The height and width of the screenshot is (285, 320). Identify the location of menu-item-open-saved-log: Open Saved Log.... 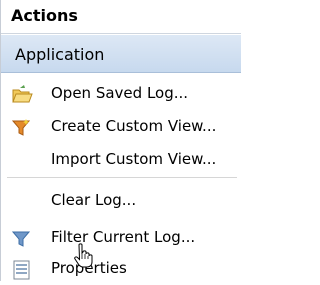
(121, 94).